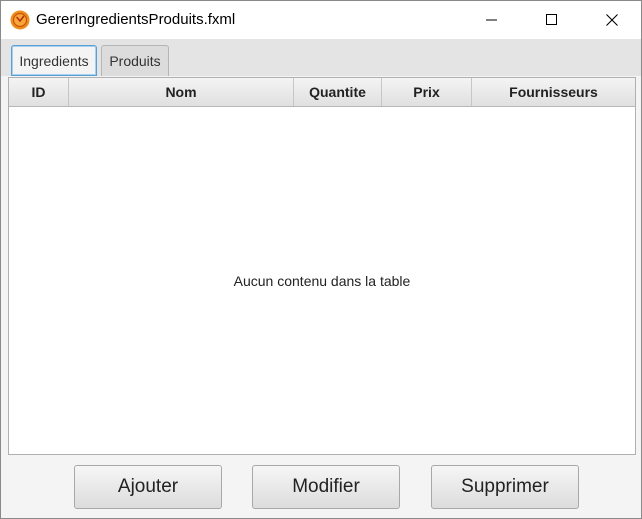 The image size is (642, 519). What do you see at coordinates (135, 60) in the screenshot?
I see `tab-produits: Produits` at bounding box center [135, 60].